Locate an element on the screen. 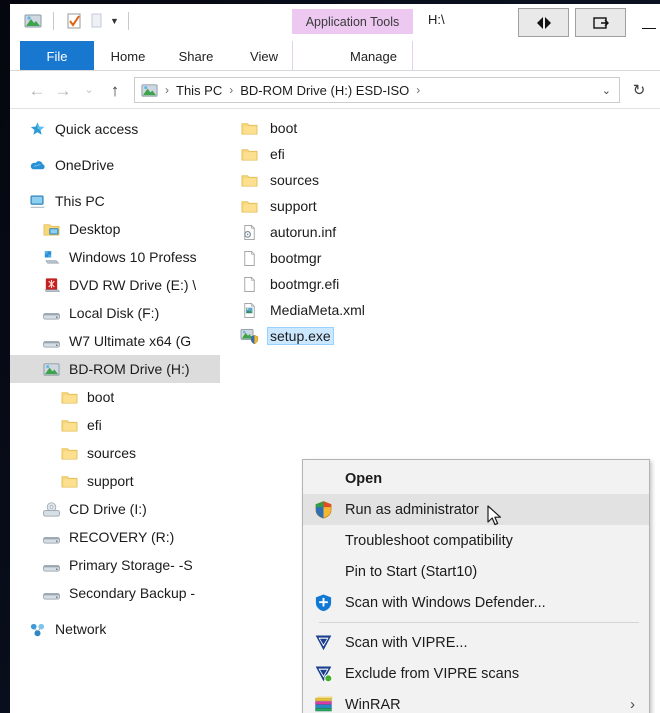 The height and width of the screenshot is (713, 660). explorer-drive-icon is located at coordinates (33, 21).